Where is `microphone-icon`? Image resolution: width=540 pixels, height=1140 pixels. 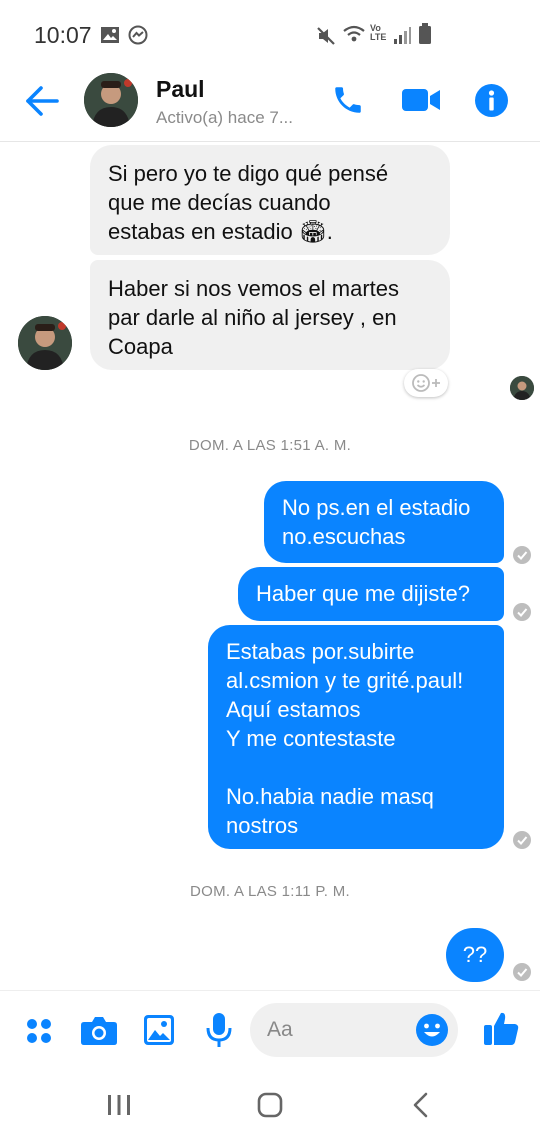 microphone-icon is located at coordinates (219, 1030).